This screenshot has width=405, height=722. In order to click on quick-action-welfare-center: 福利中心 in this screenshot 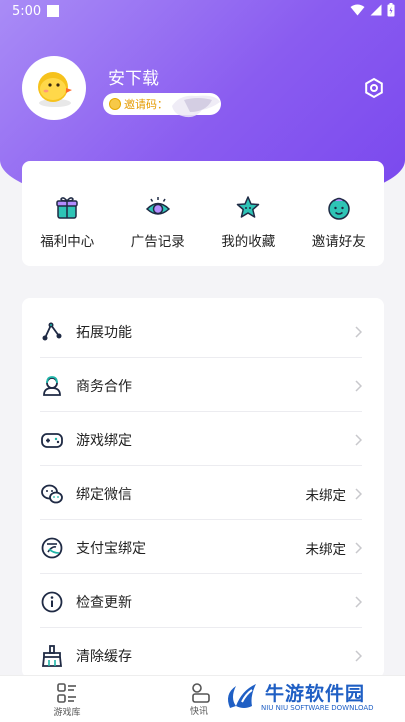, I will do `click(67, 213)`.